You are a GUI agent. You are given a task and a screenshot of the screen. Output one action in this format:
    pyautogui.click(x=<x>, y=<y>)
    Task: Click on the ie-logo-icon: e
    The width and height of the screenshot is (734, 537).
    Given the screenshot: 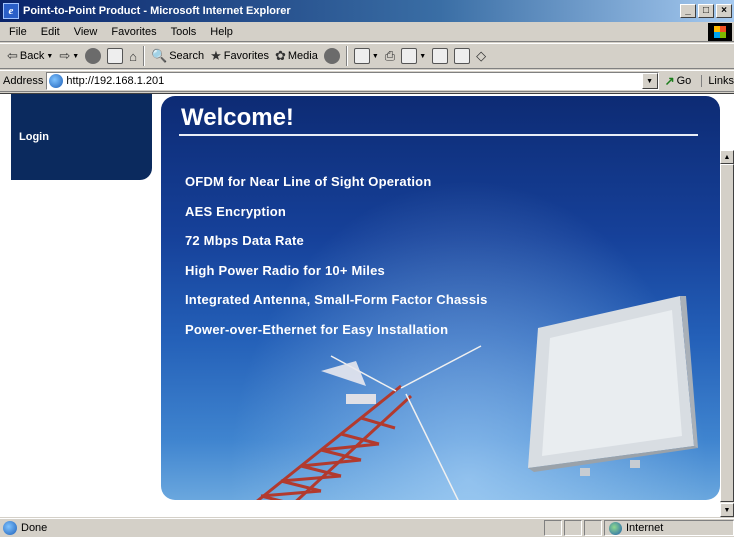 What is the action you would take?
    pyautogui.click(x=11, y=11)
    